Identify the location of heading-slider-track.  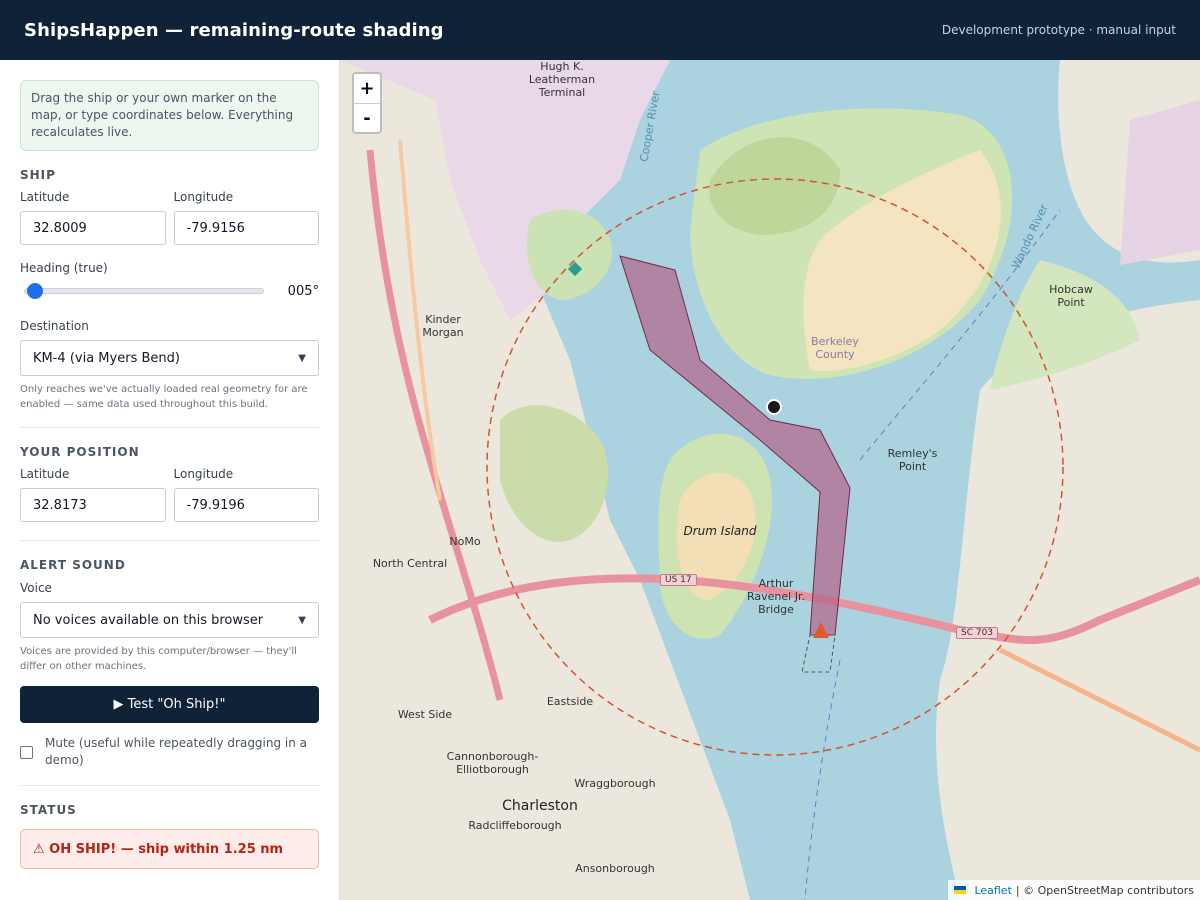
(144, 291).